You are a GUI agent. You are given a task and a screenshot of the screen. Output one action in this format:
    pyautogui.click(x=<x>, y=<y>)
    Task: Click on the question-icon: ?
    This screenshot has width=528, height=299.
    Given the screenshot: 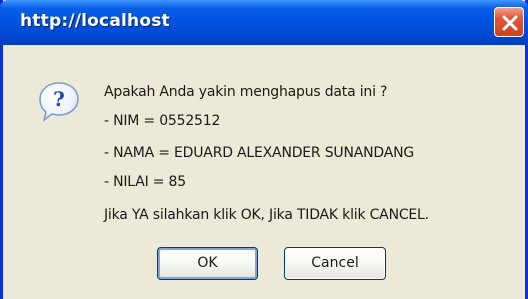 What is the action you would take?
    pyautogui.click(x=59, y=102)
    